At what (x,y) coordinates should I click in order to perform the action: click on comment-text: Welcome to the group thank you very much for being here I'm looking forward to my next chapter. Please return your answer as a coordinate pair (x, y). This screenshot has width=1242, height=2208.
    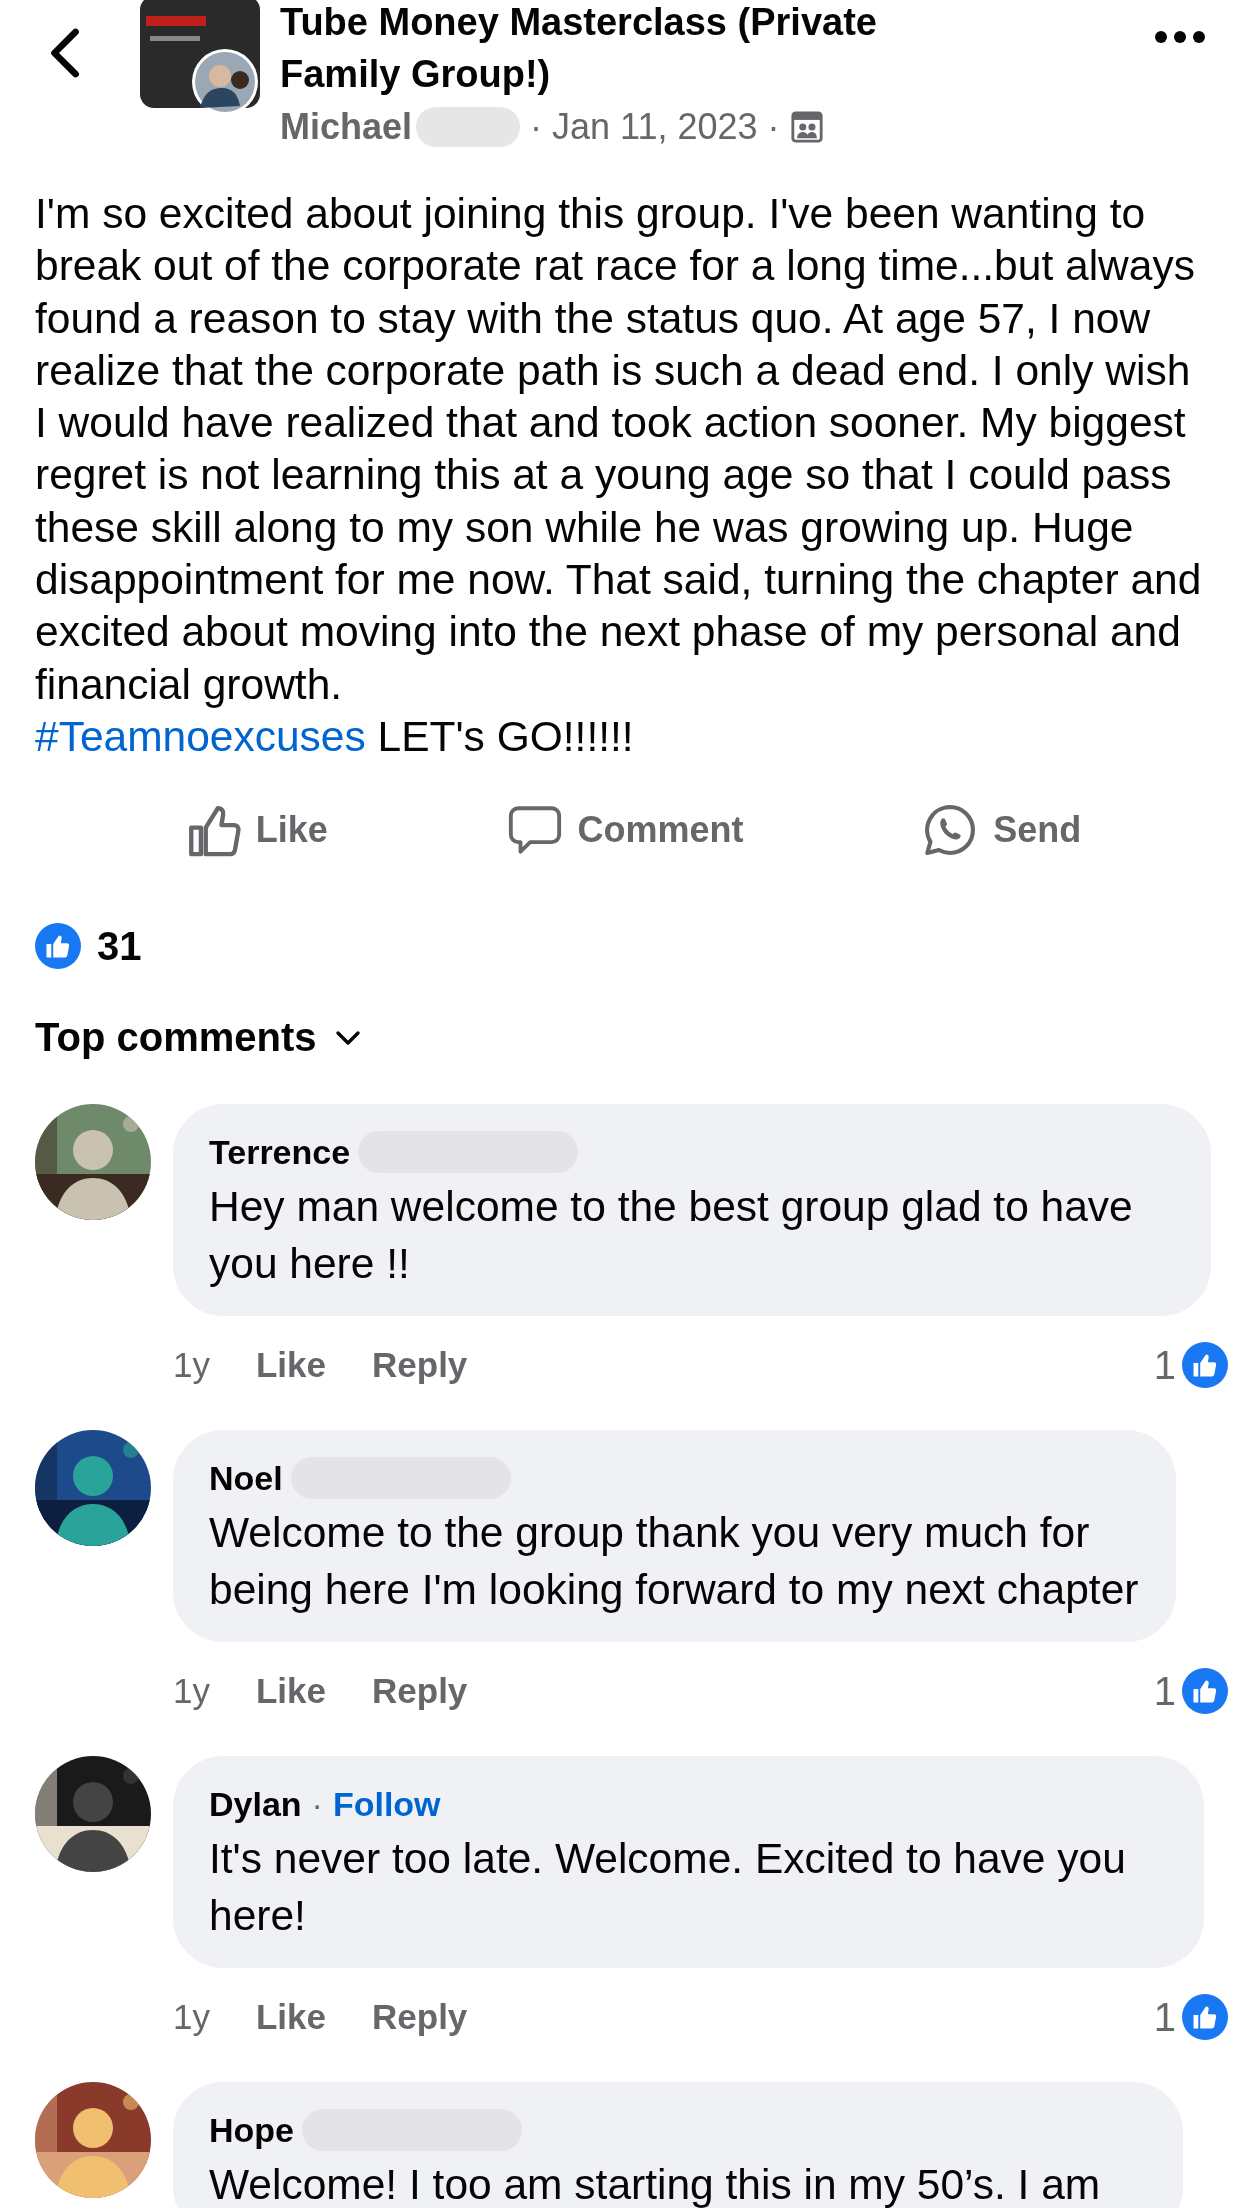
    Looking at the image, I should click on (674, 1562).